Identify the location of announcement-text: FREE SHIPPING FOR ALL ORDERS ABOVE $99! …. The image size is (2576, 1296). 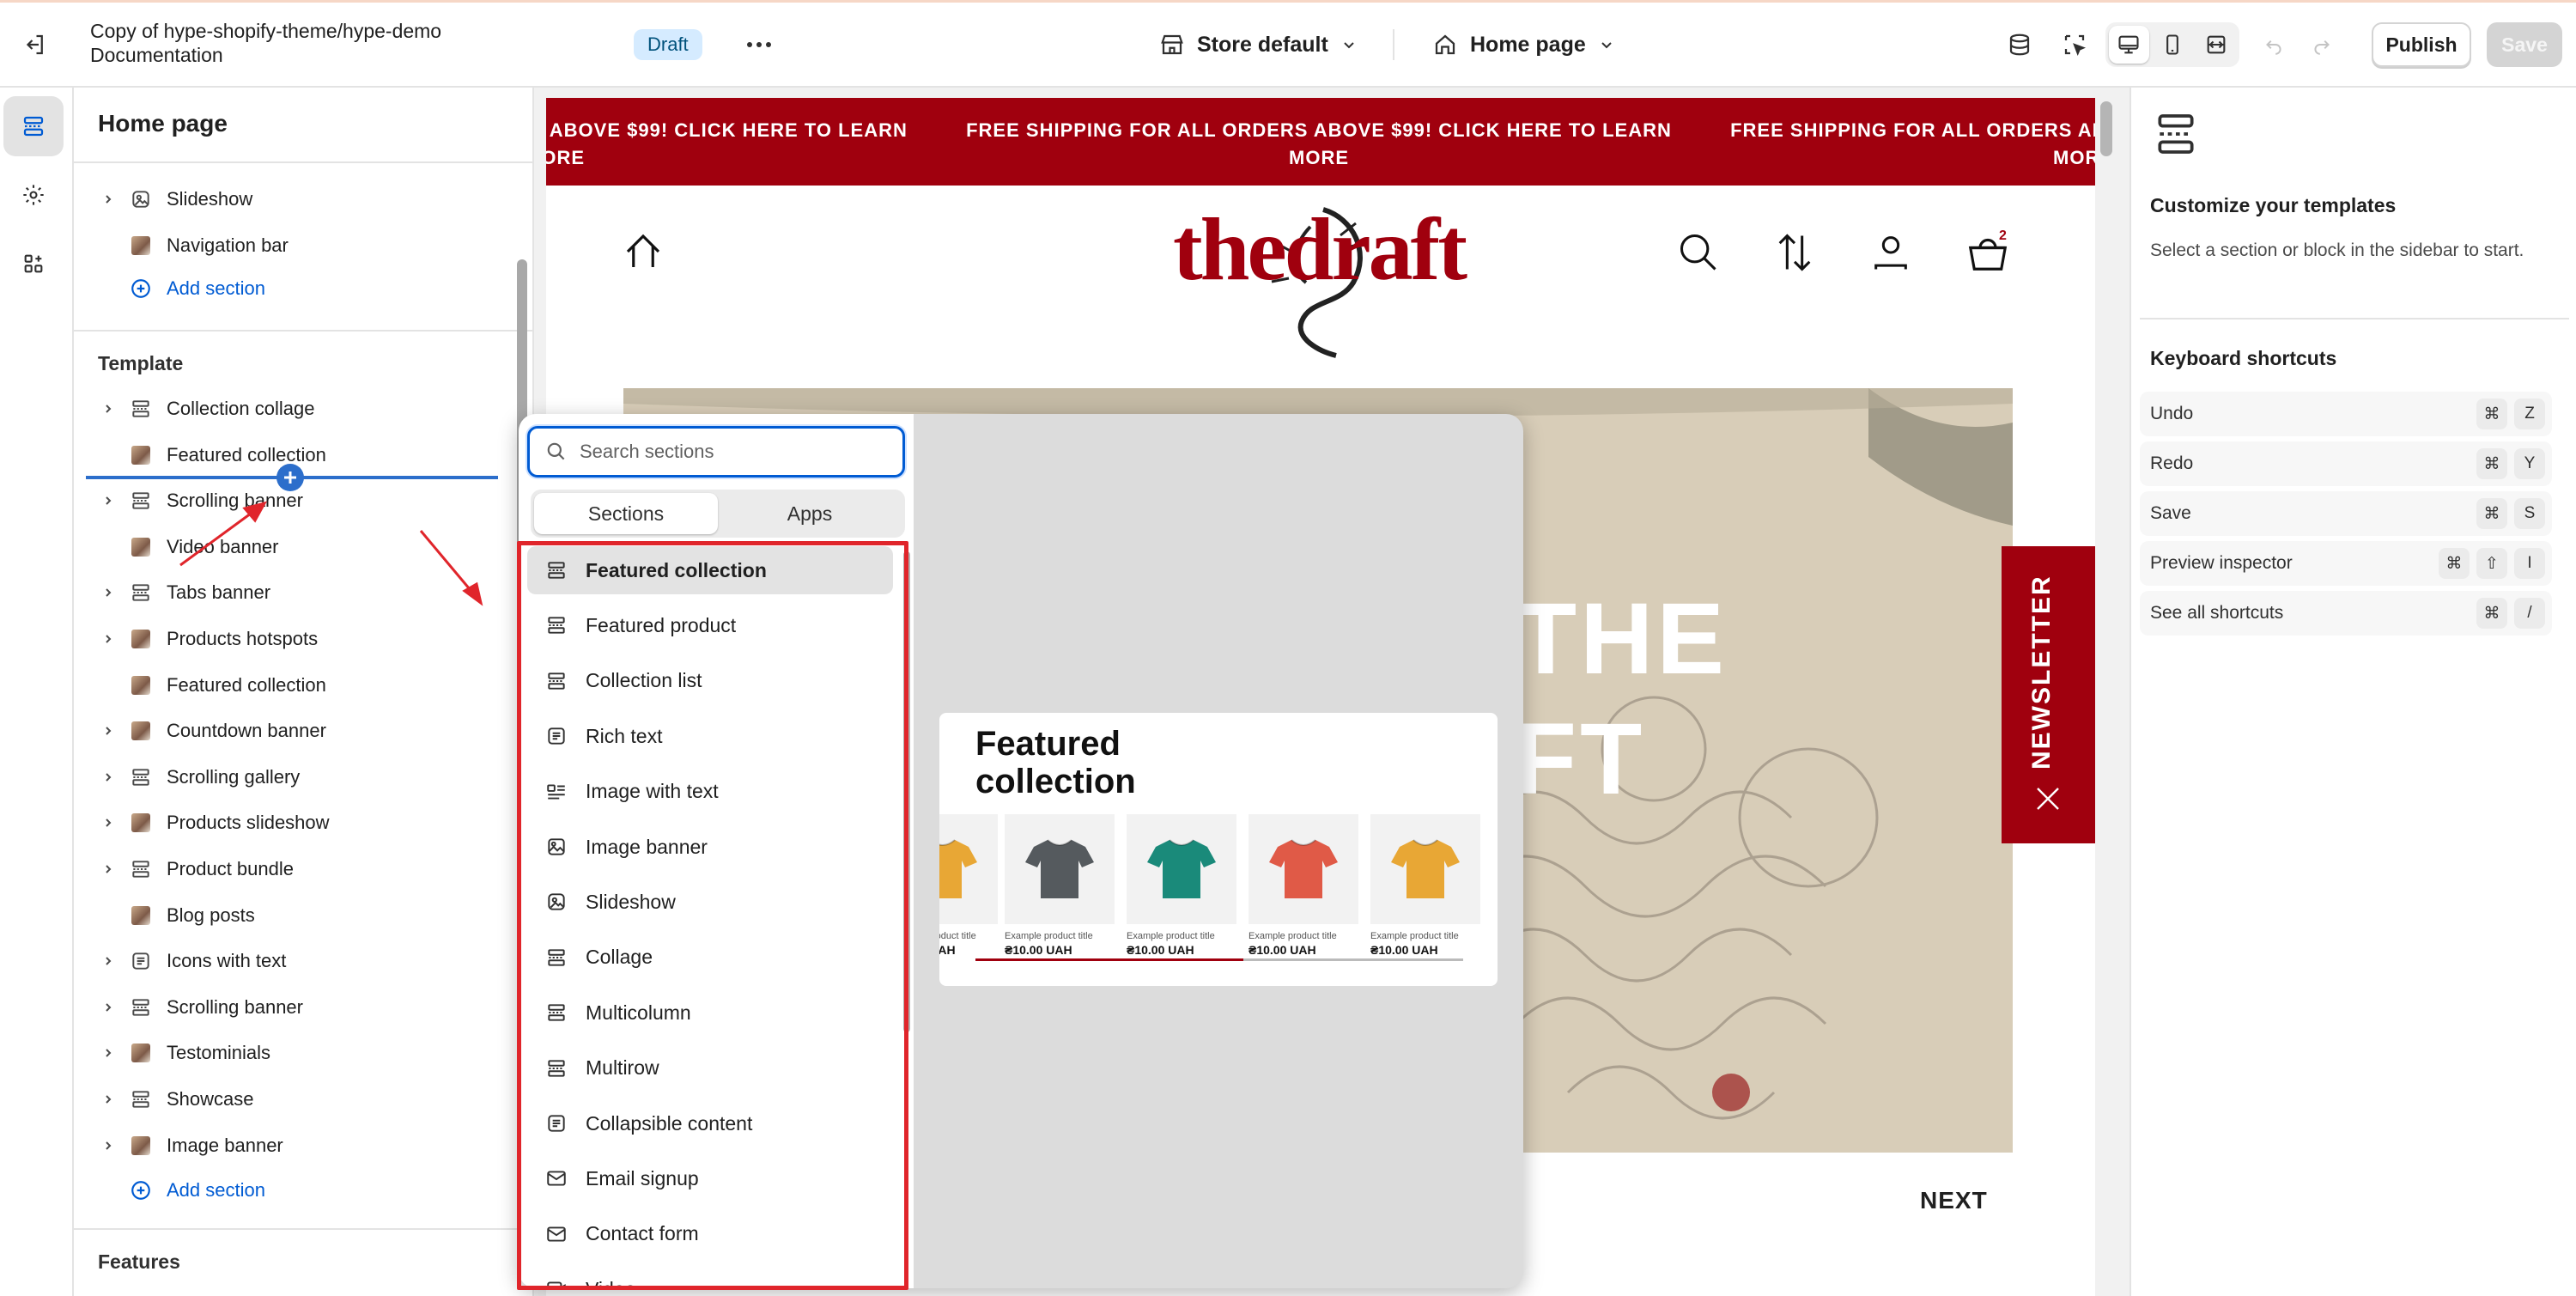
(1319, 143).